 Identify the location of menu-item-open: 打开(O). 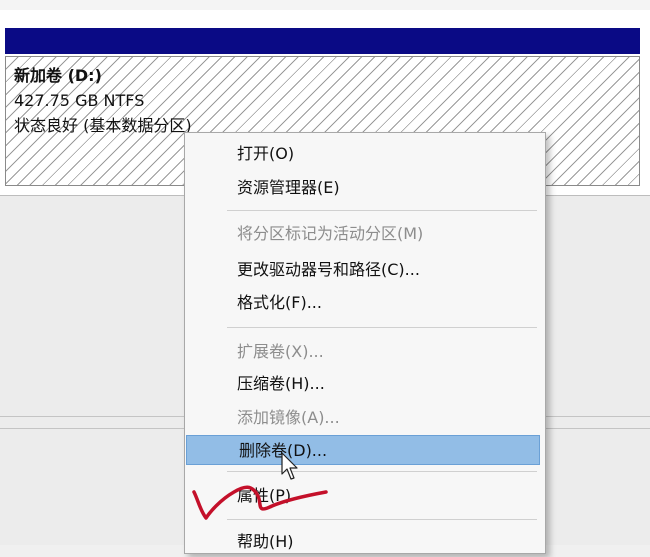
(365, 154).